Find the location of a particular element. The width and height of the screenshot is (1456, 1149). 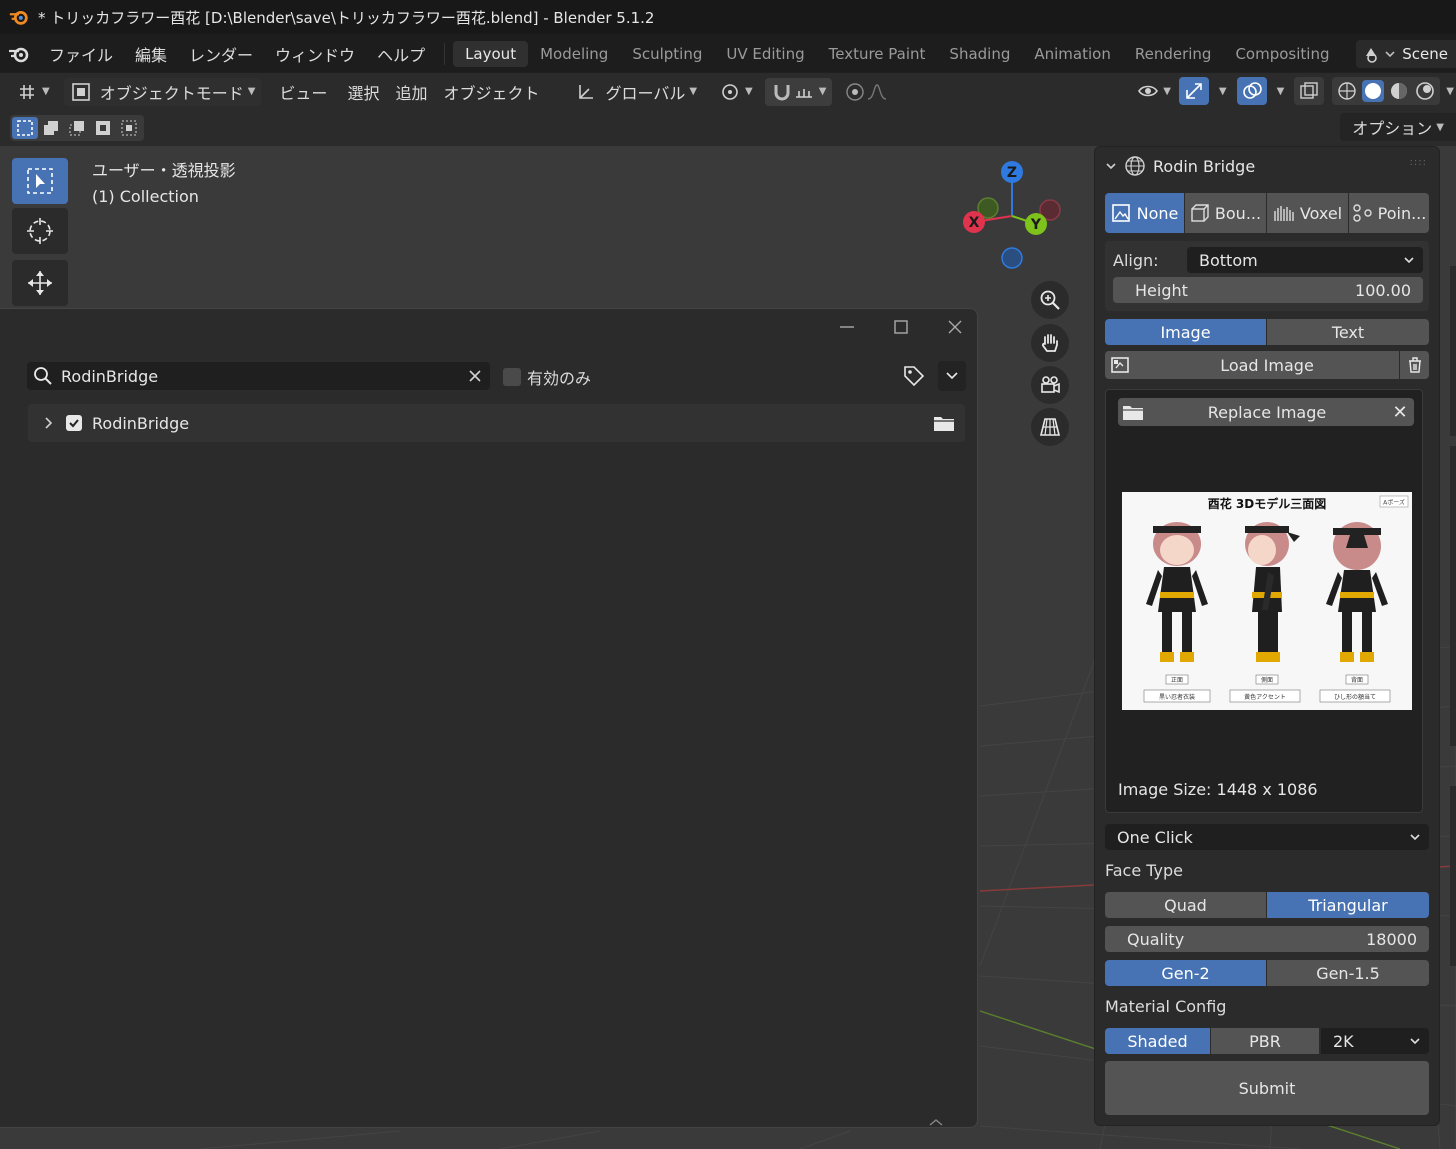

hand-icon is located at coordinates (1050, 343).